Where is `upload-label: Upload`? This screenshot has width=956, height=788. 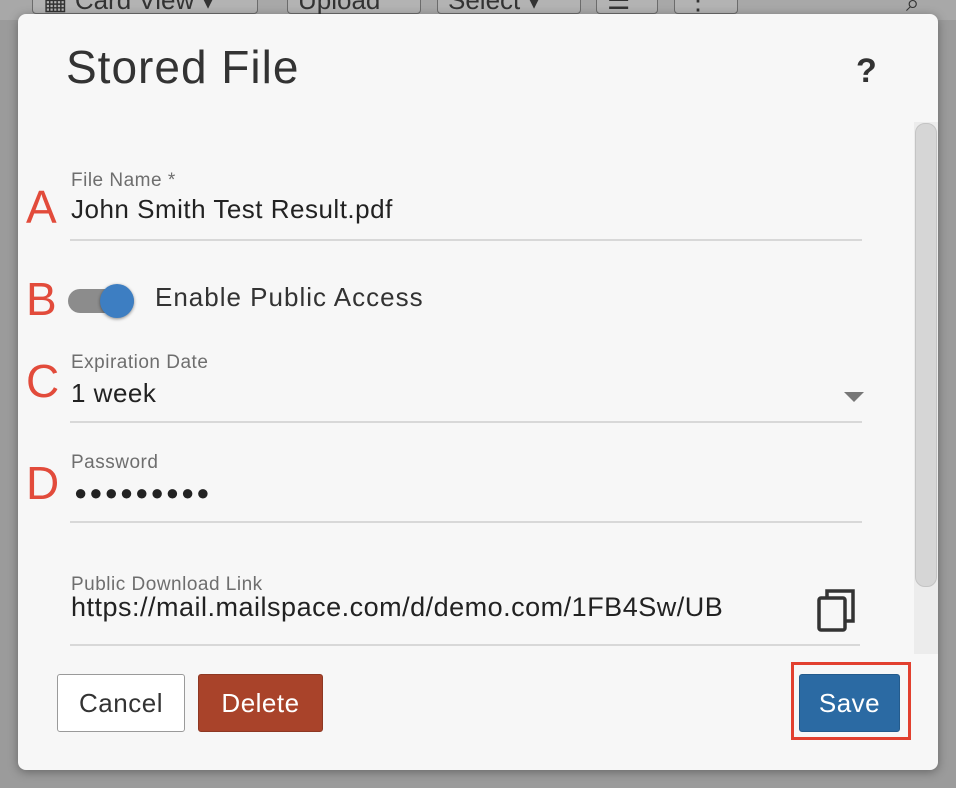
upload-label: Upload is located at coordinates (339, 7).